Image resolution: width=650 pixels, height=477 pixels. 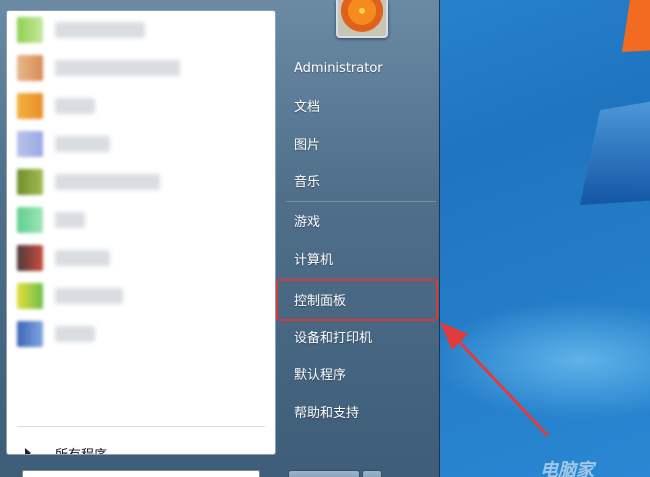 What do you see at coordinates (141, 473) in the screenshot?
I see `search-input` at bounding box center [141, 473].